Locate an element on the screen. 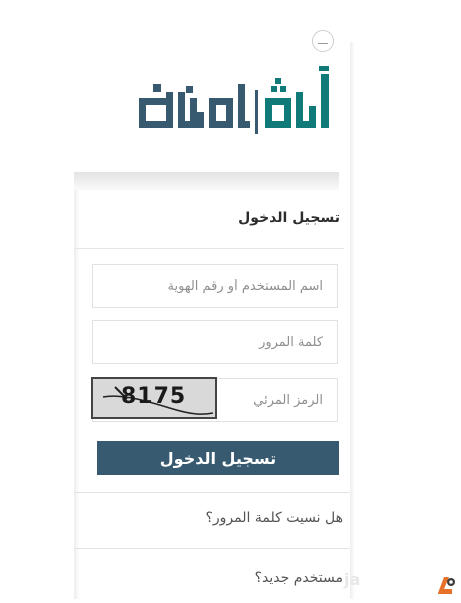  forgot-password-link: هل نسيت كلمة المرور؟ is located at coordinates (274, 518).